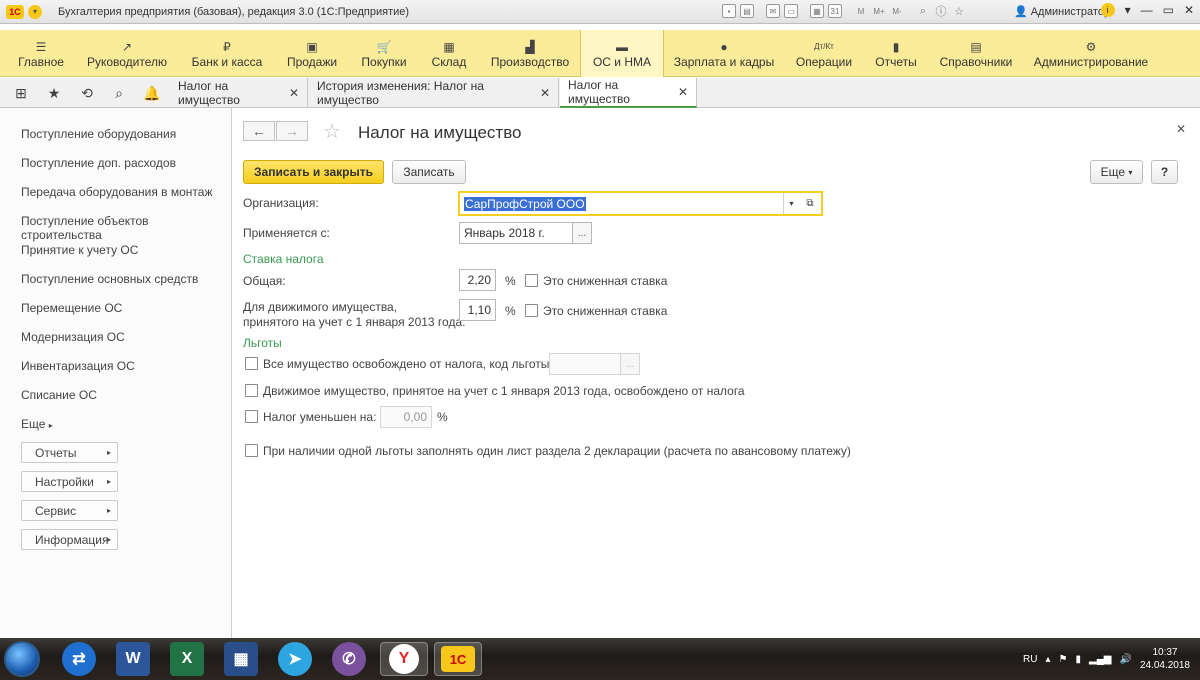 The width and height of the screenshot is (1200, 680). What do you see at coordinates (79, 659) in the screenshot?
I see `teamviewer-icon: ⇄` at bounding box center [79, 659].